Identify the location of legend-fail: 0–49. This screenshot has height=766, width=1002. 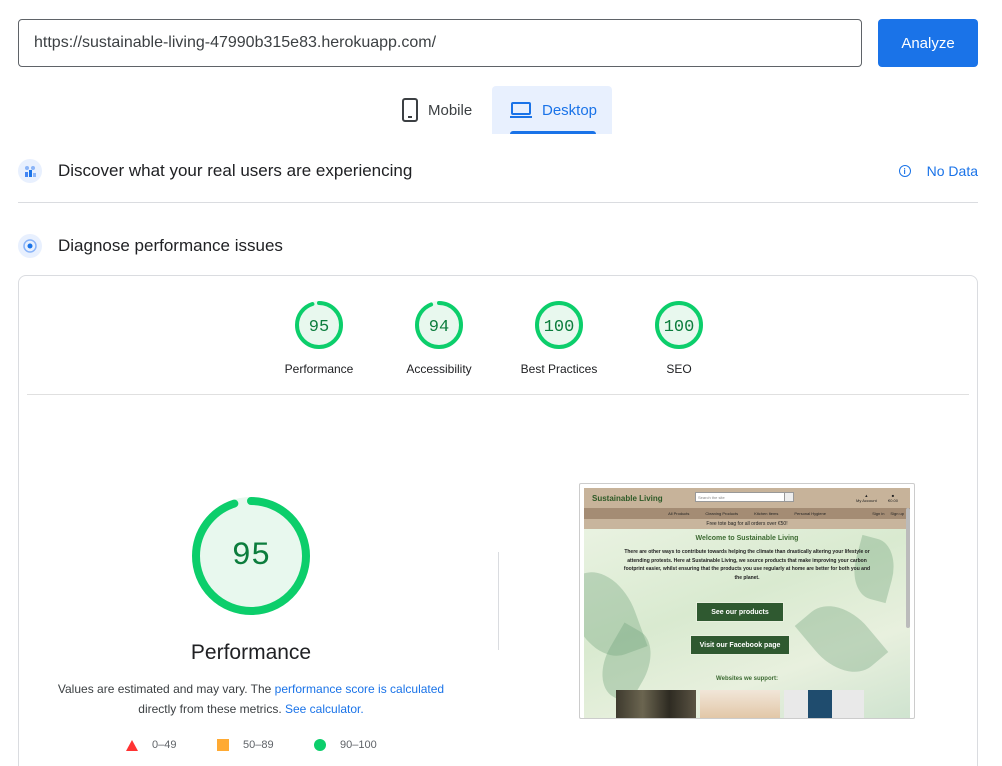
(151, 745).